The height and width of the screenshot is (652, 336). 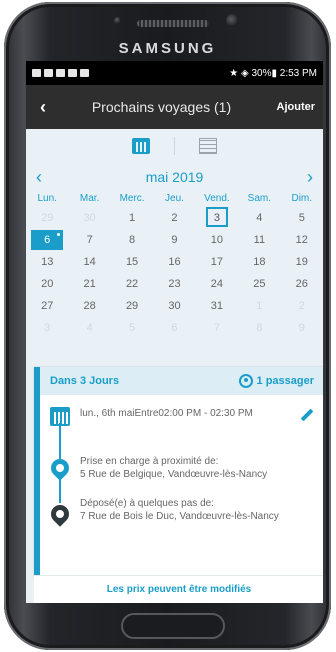 I want to click on weekday-label: Sam., so click(x=259, y=198).